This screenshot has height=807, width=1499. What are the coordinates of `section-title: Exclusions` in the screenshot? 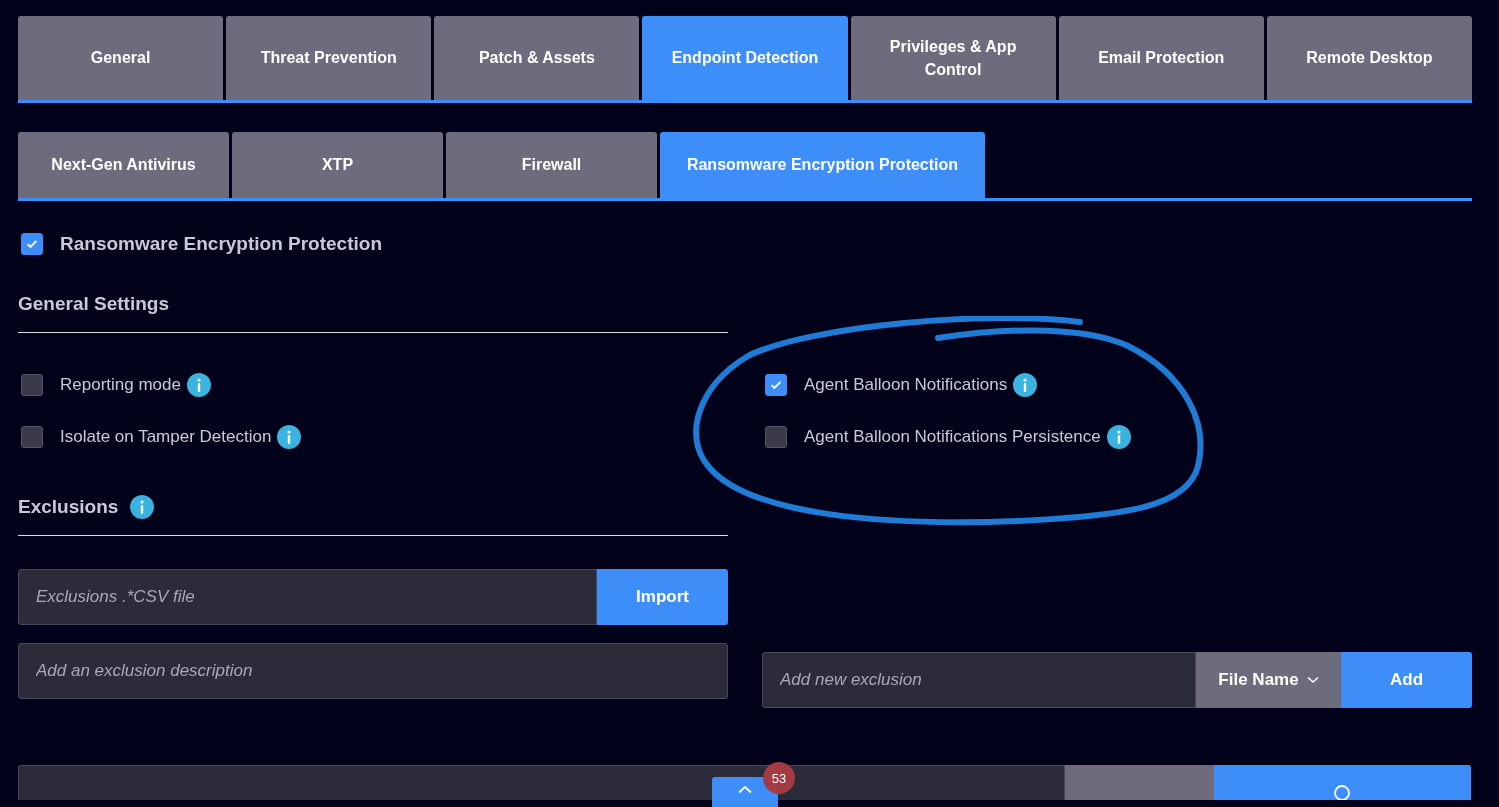 It's located at (68, 507).